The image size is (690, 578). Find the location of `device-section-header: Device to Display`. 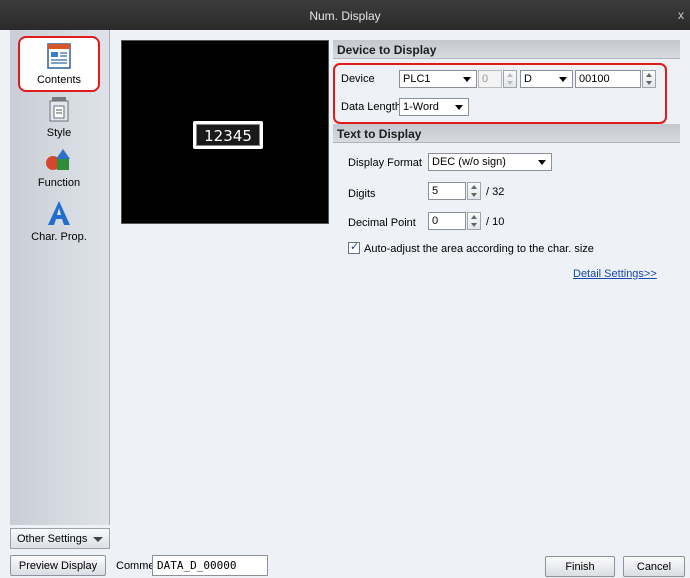

device-section-header: Device to Display is located at coordinates (506, 49).